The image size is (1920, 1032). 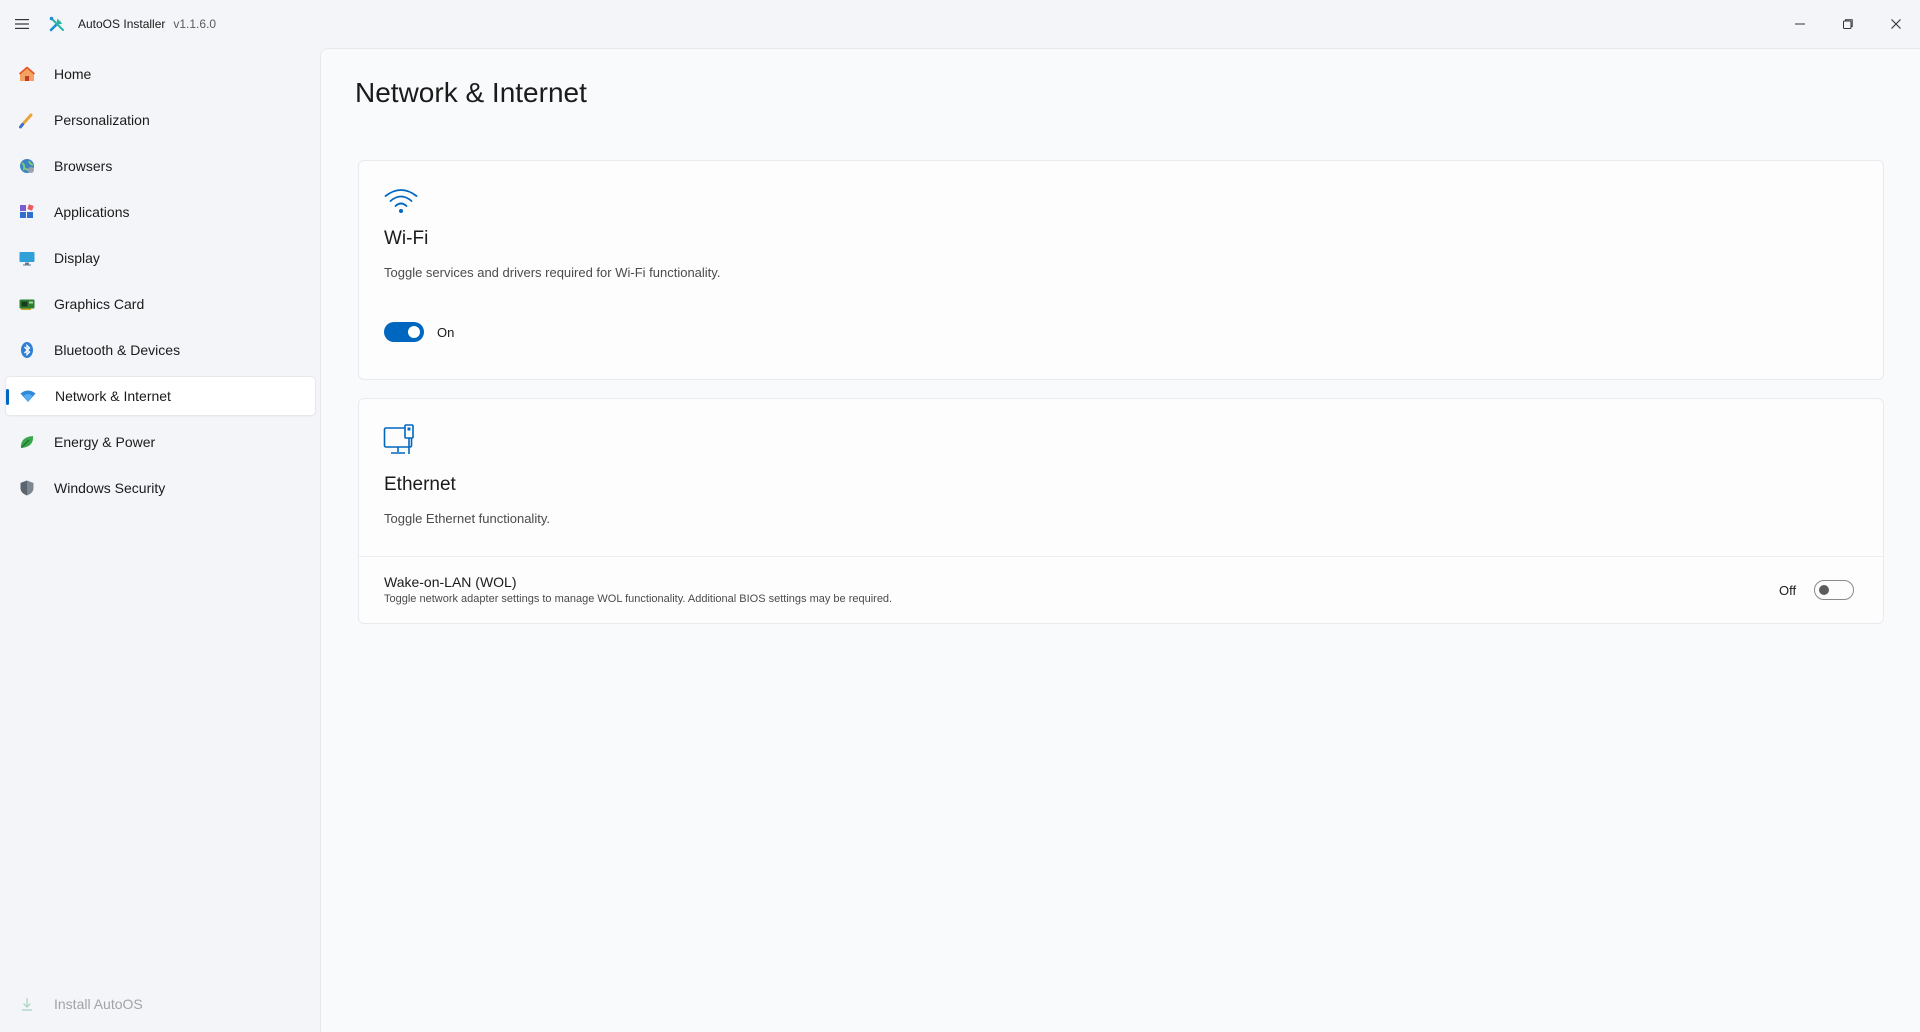 I want to click on sidebar-item-windows-security: Windows Security, so click(x=160, y=488).